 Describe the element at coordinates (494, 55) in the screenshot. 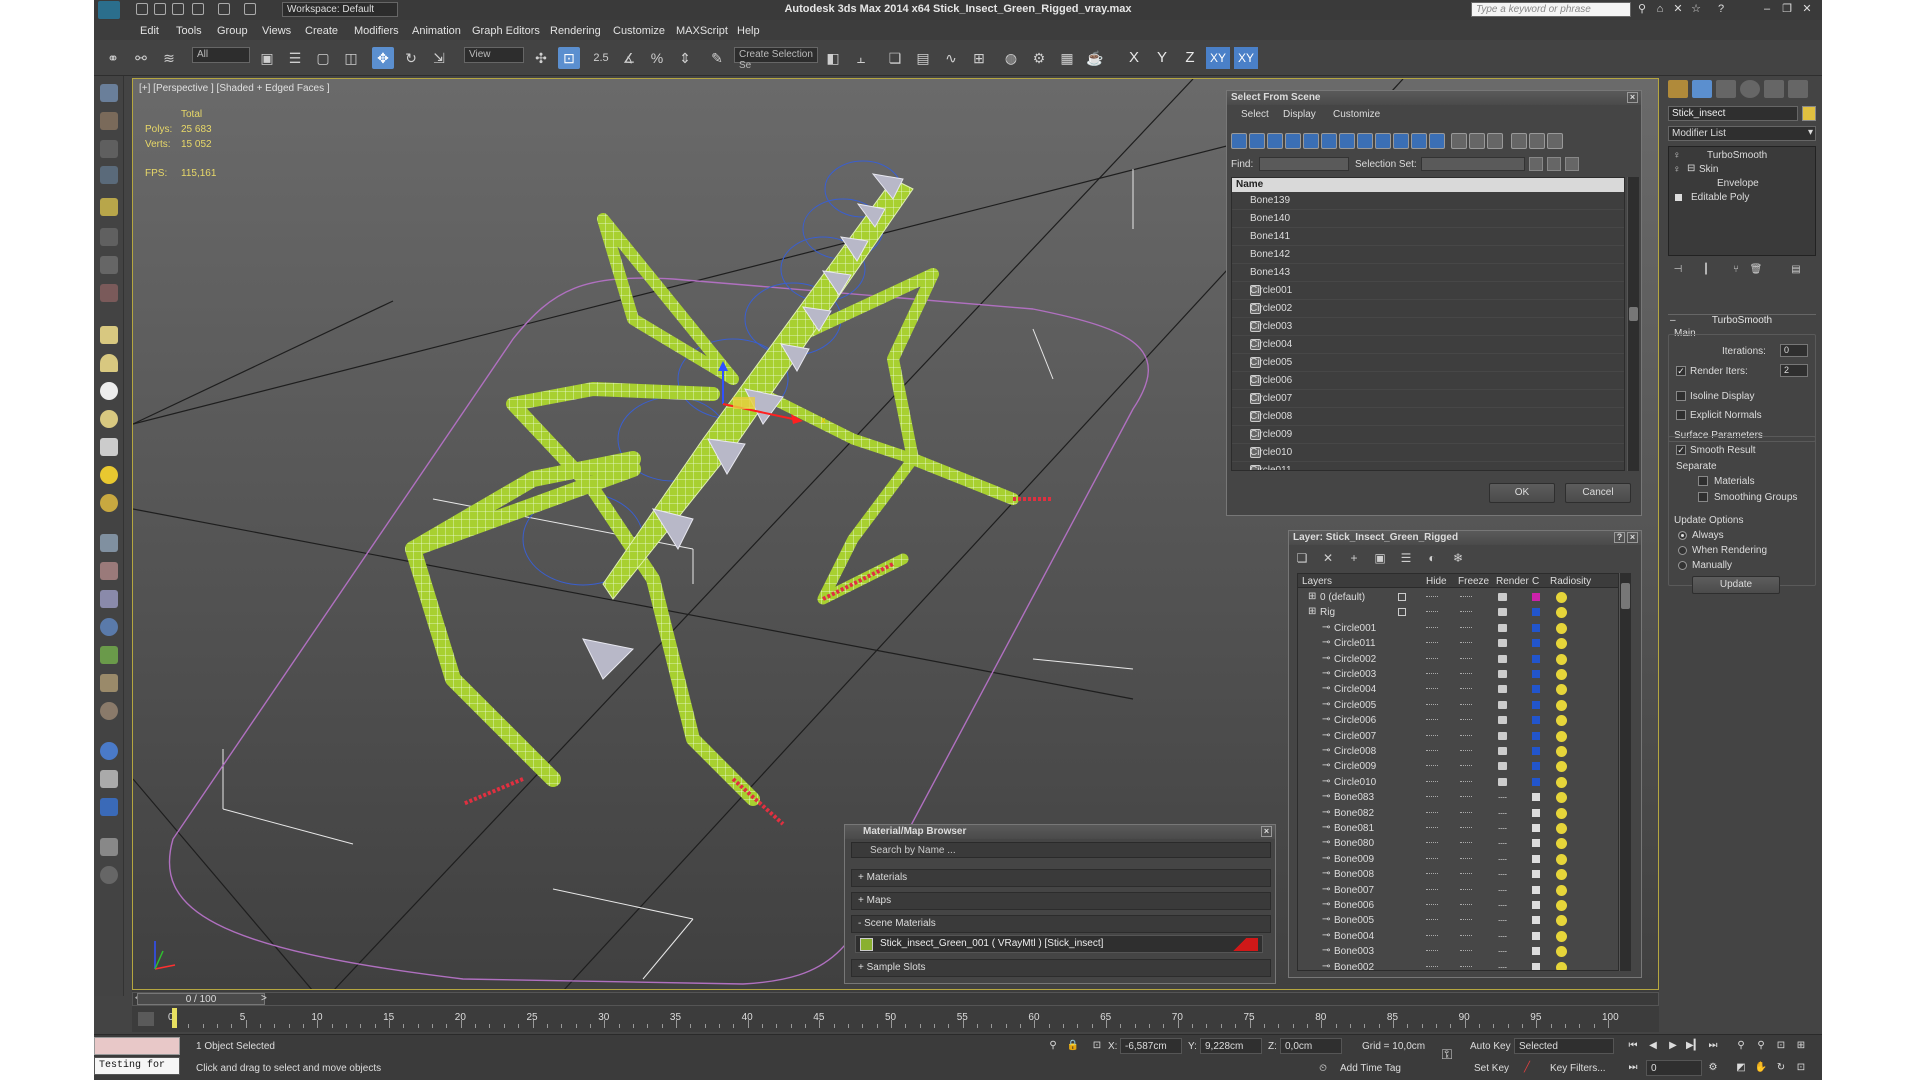

I see `reference-coord-dropdown: View` at that location.